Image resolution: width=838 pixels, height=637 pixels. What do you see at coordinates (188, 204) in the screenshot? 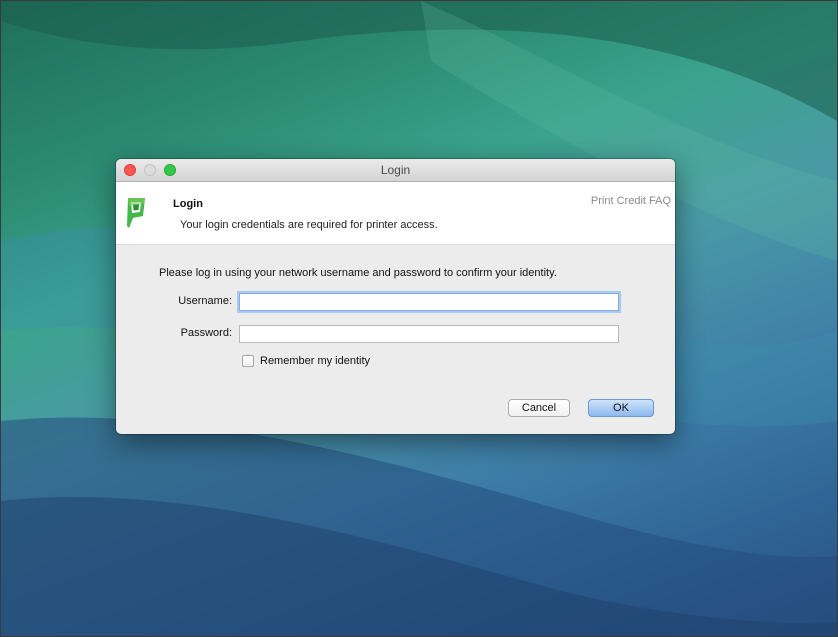
I see `header-title: Login` at bounding box center [188, 204].